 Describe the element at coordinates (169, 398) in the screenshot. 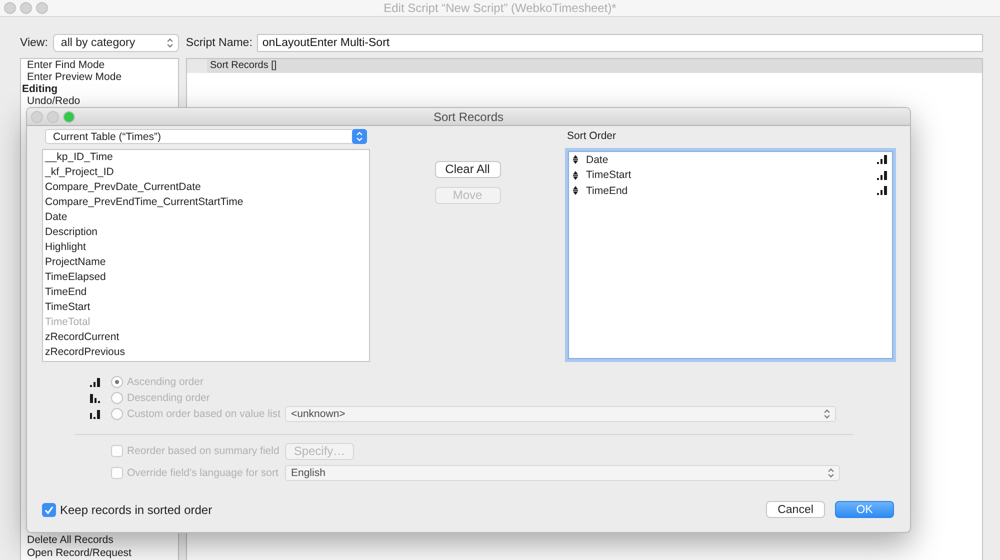

I see `radio-label: Descending order` at that location.